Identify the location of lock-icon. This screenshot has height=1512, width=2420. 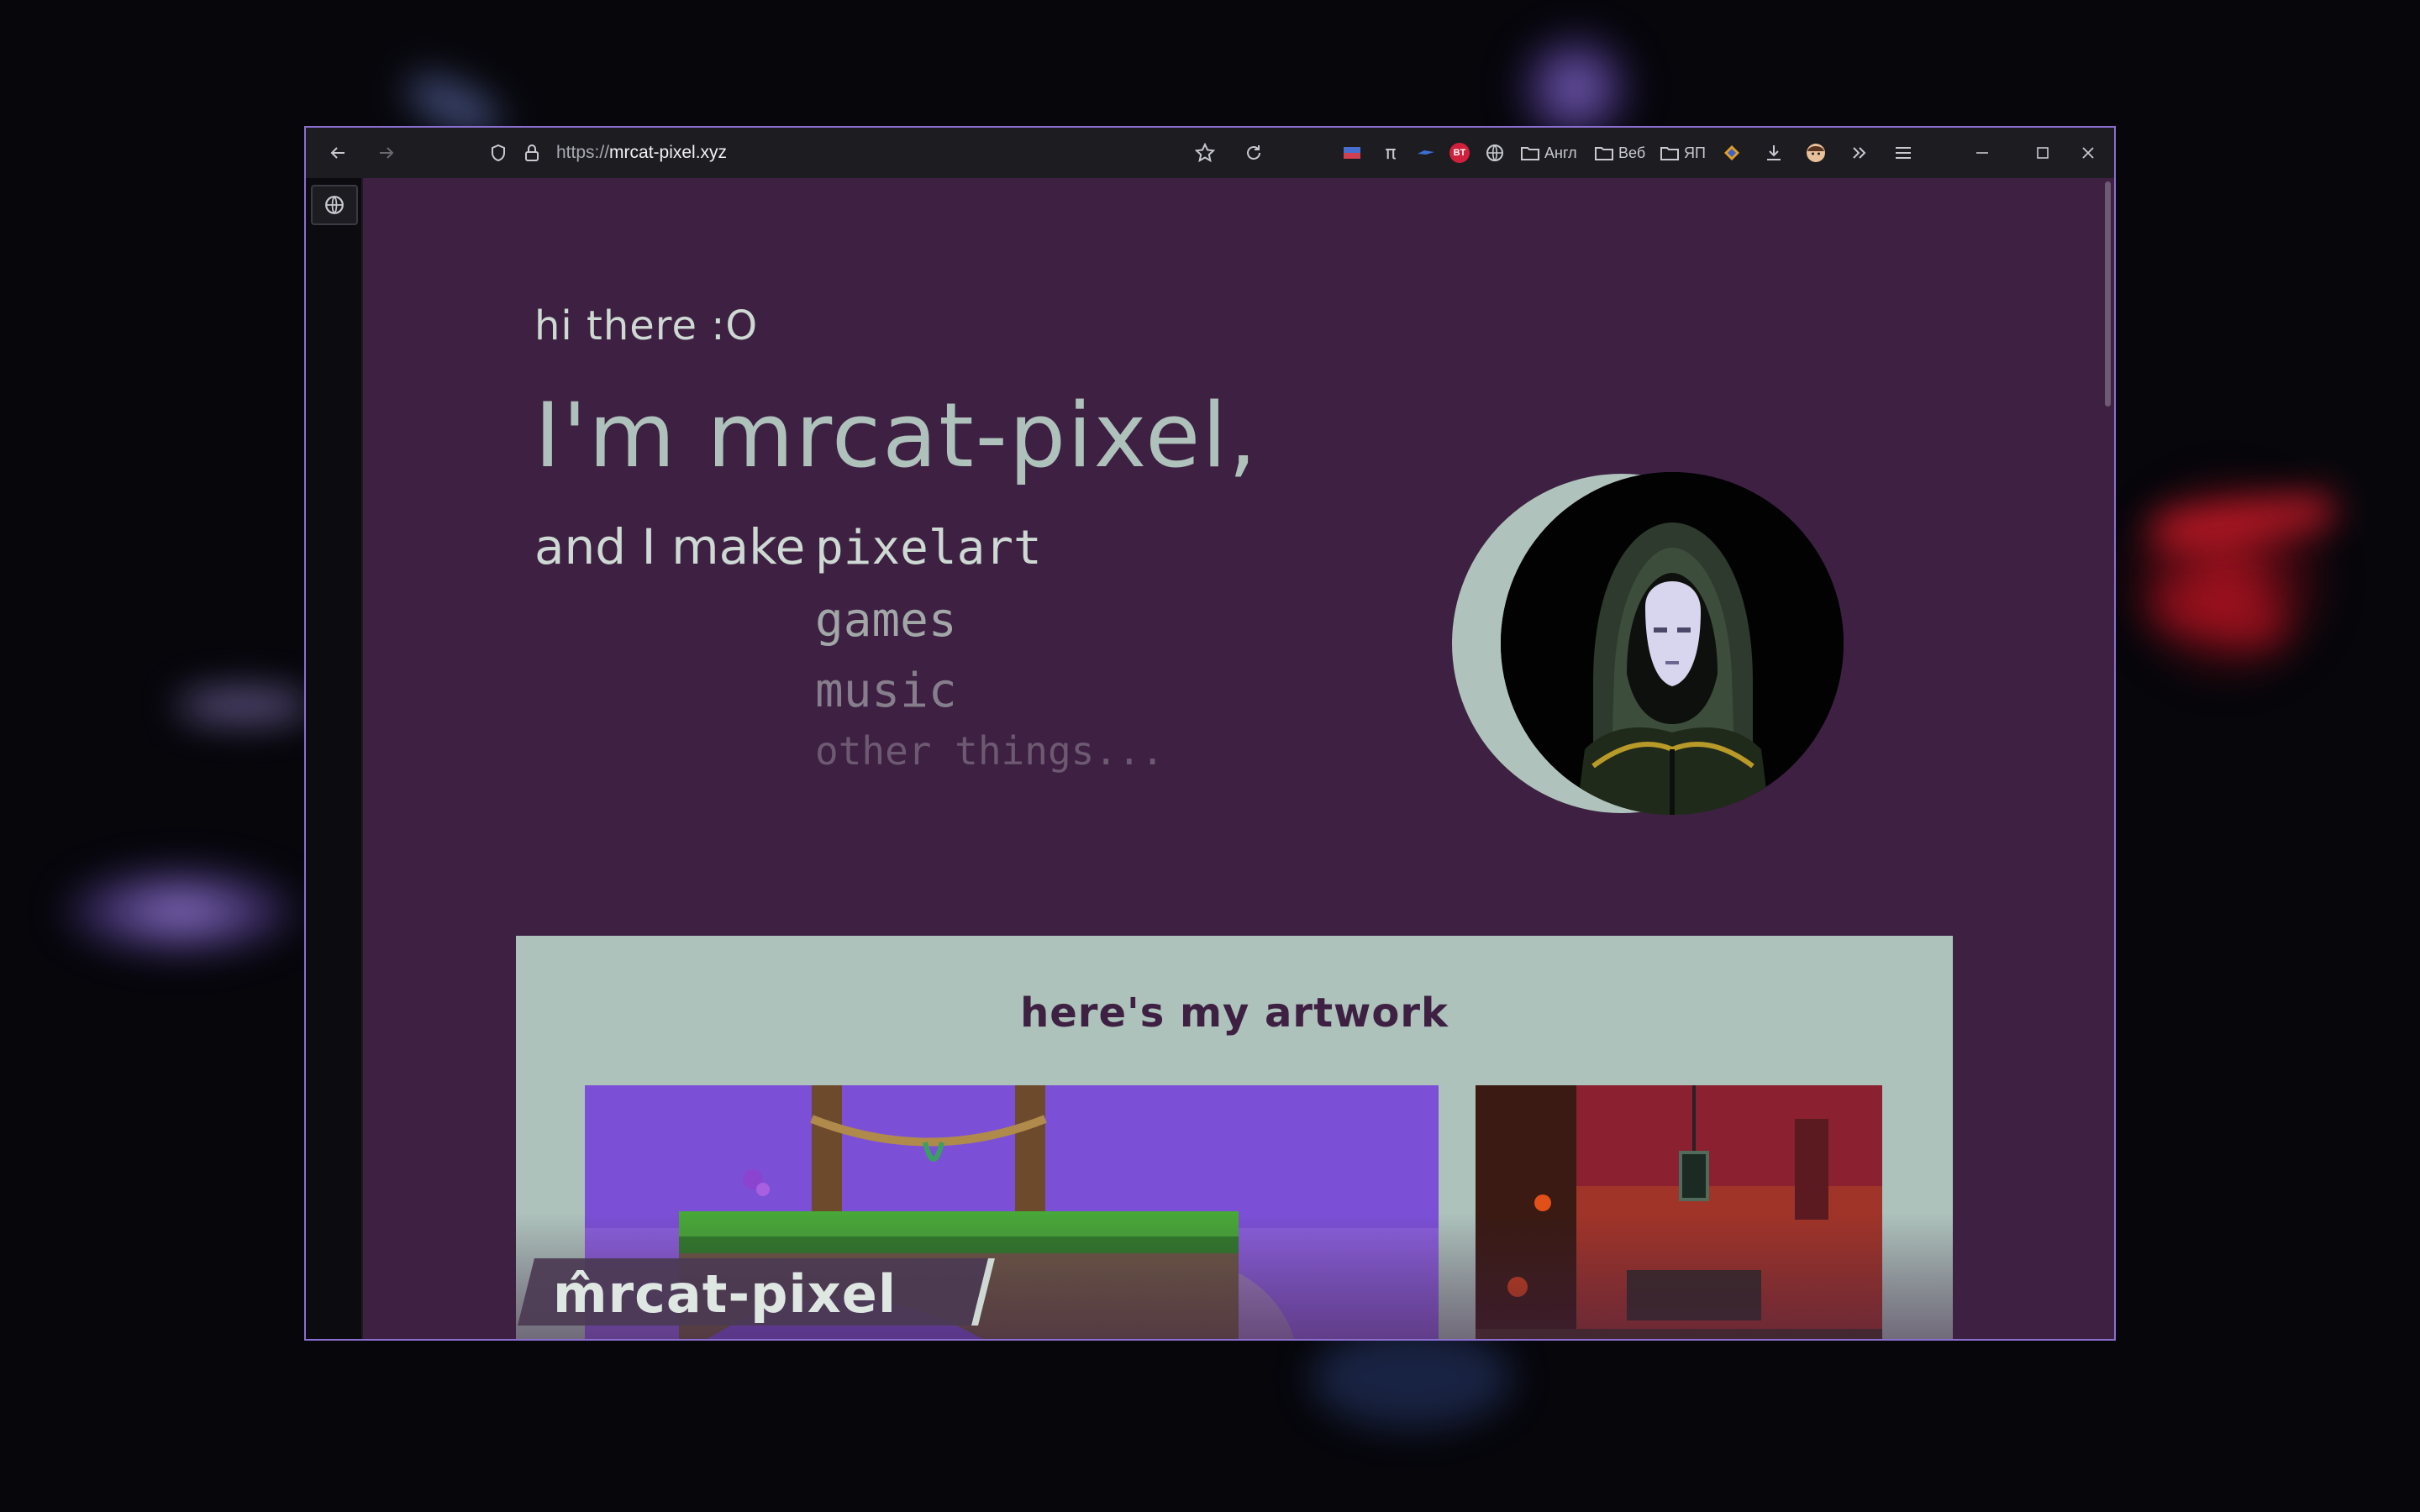
(531, 153).